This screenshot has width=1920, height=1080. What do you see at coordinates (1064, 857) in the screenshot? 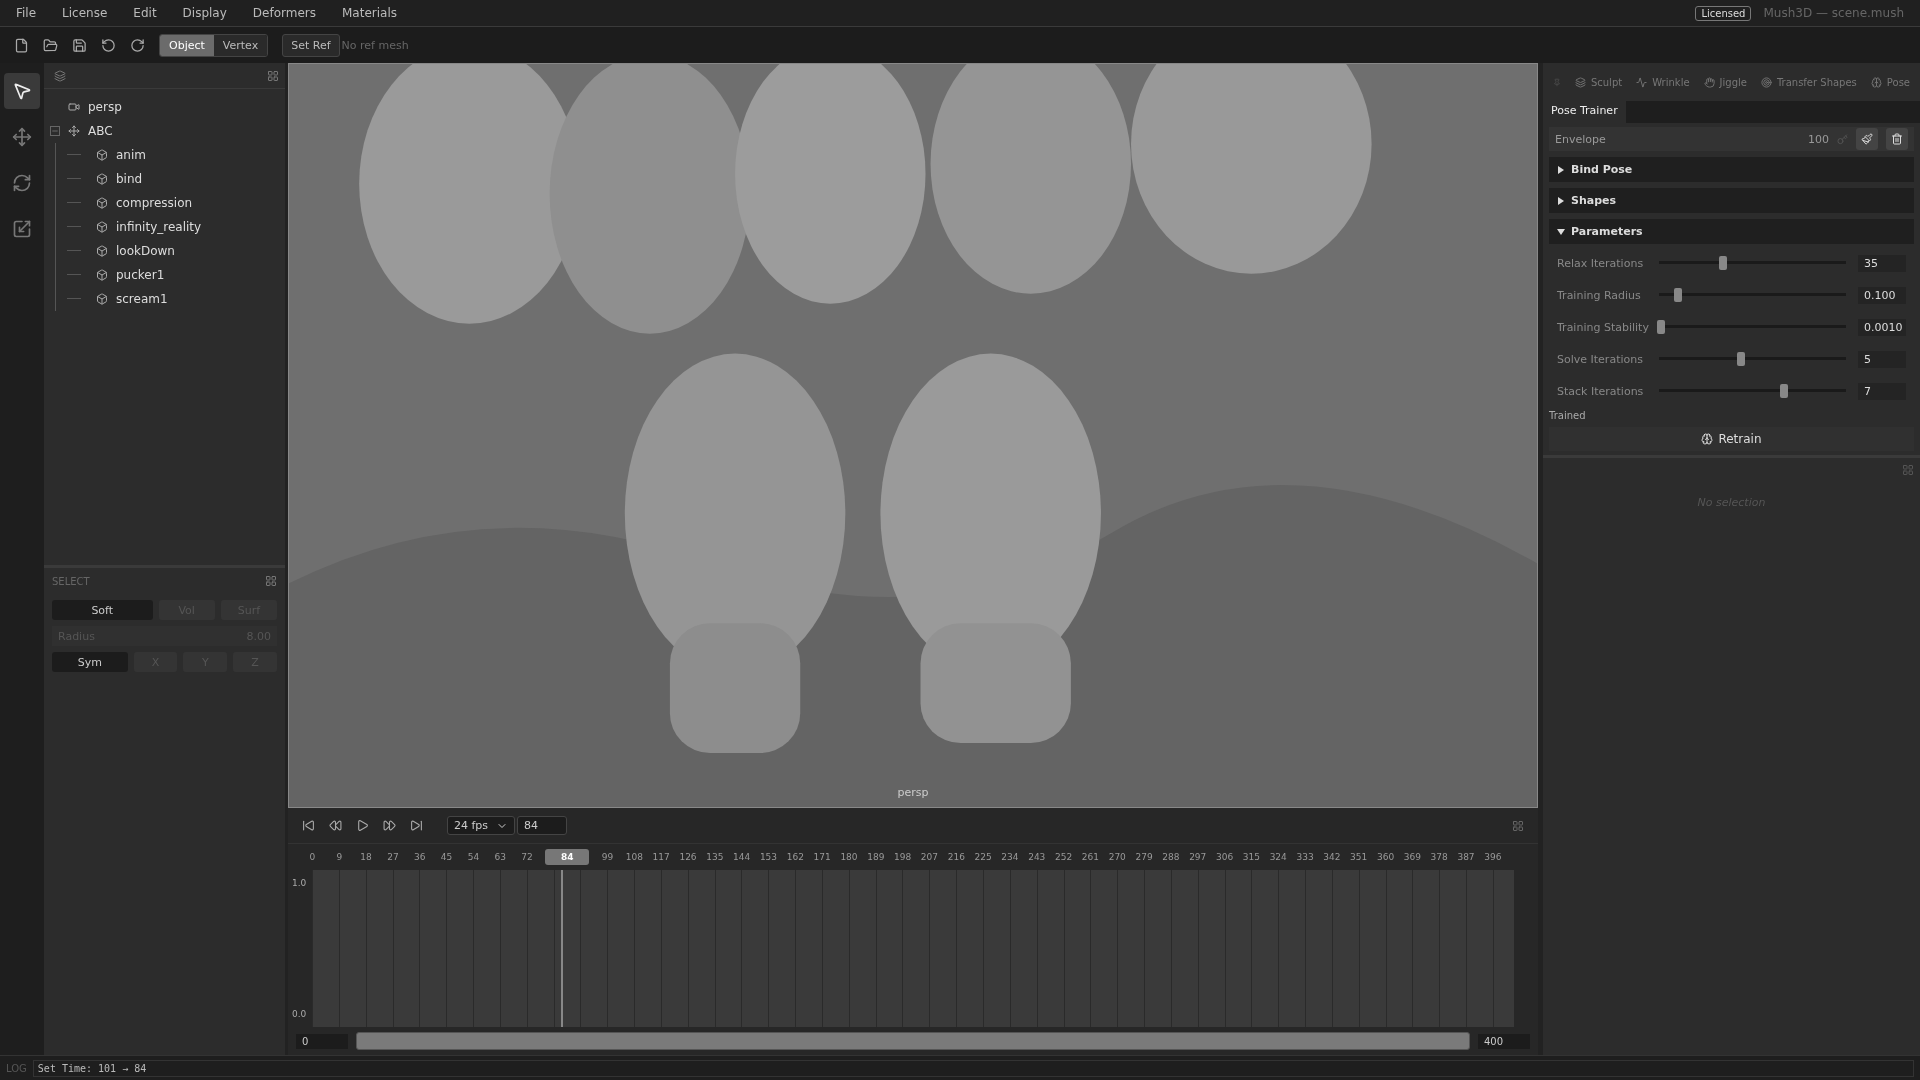
I see `frame-tick: 252` at bounding box center [1064, 857].